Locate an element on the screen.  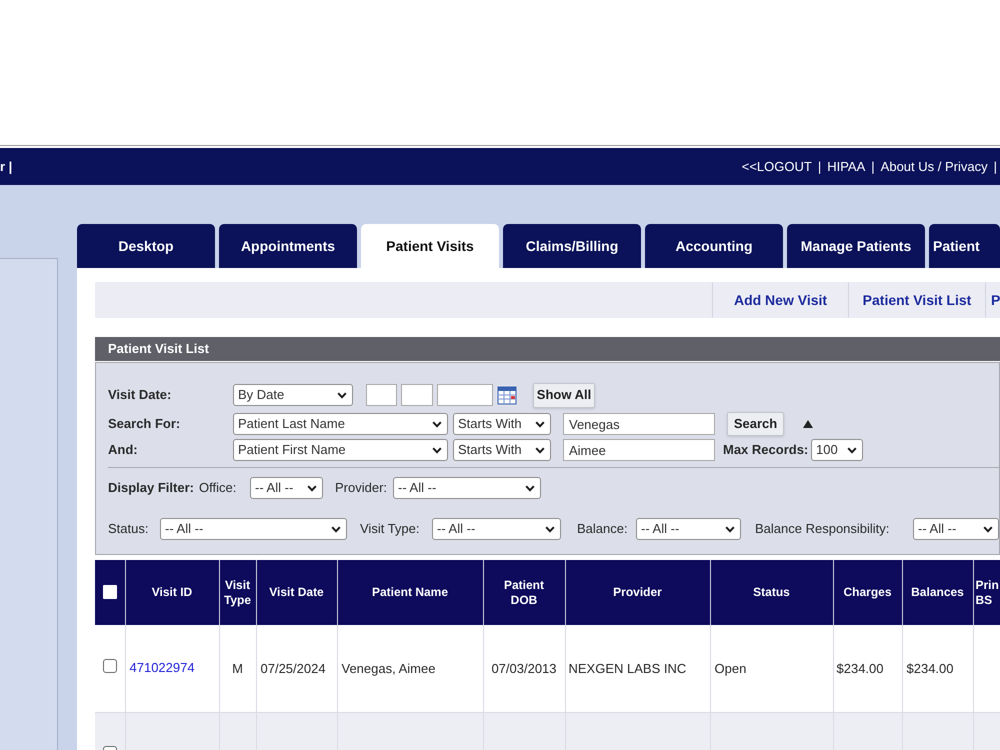
search-button: Search is located at coordinates (755, 424).